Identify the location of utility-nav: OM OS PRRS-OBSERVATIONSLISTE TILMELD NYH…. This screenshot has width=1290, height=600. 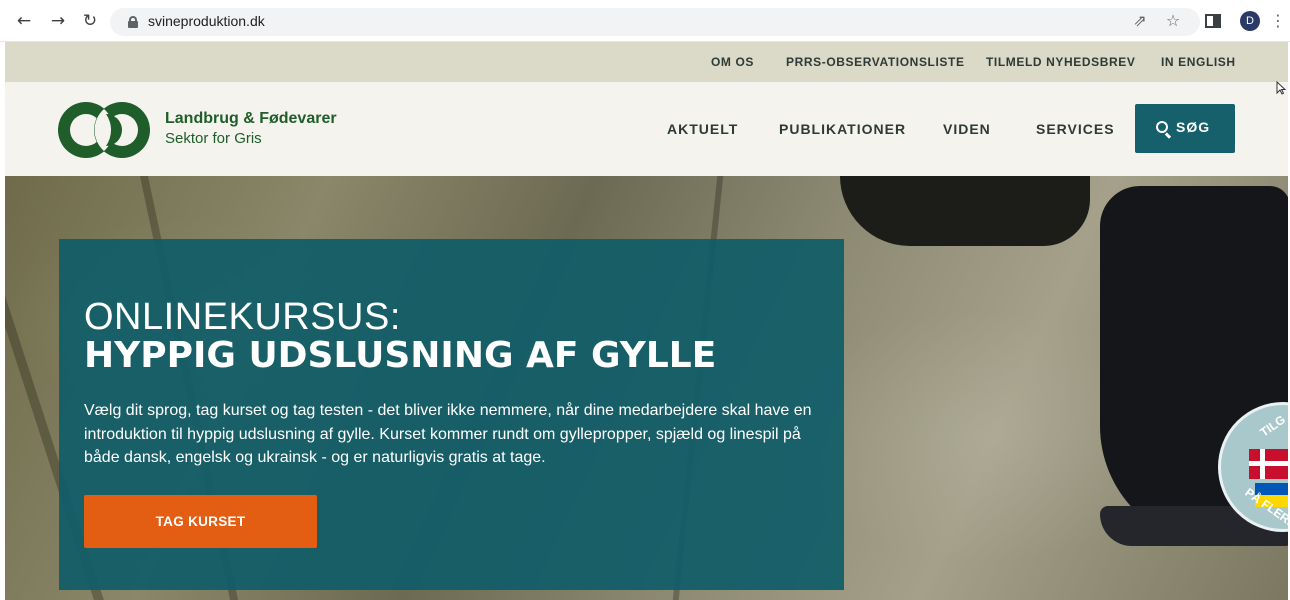
(646, 62).